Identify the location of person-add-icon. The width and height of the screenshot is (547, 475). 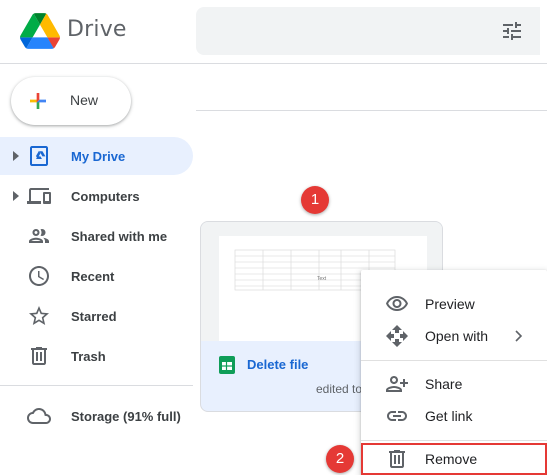
(397, 384).